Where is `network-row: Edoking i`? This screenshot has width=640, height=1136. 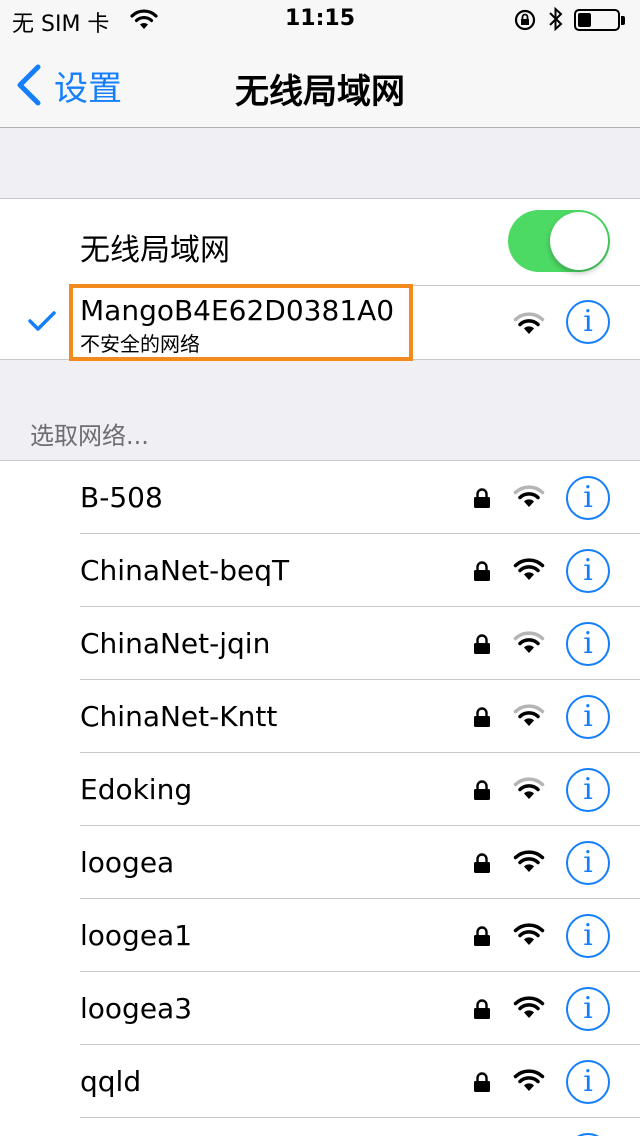
network-row: Edoking i is located at coordinates (320, 789).